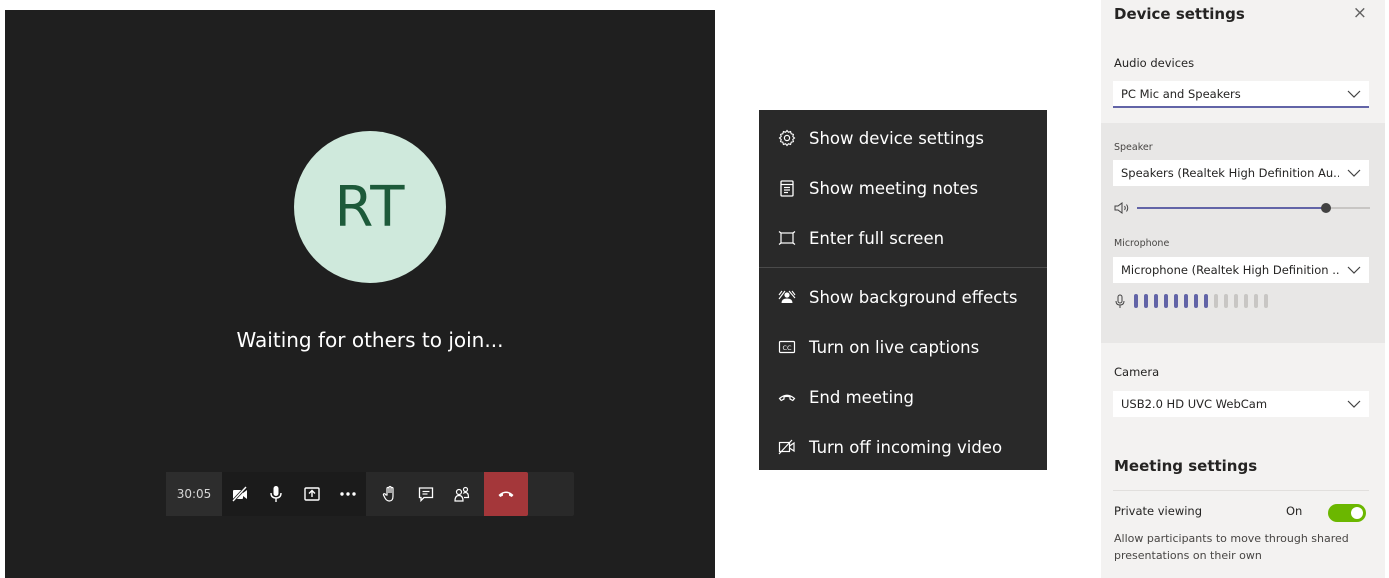 The height and width of the screenshot is (578, 1389). What do you see at coordinates (194, 494) in the screenshot?
I see `call-timer: 30:05` at bounding box center [194, 494].